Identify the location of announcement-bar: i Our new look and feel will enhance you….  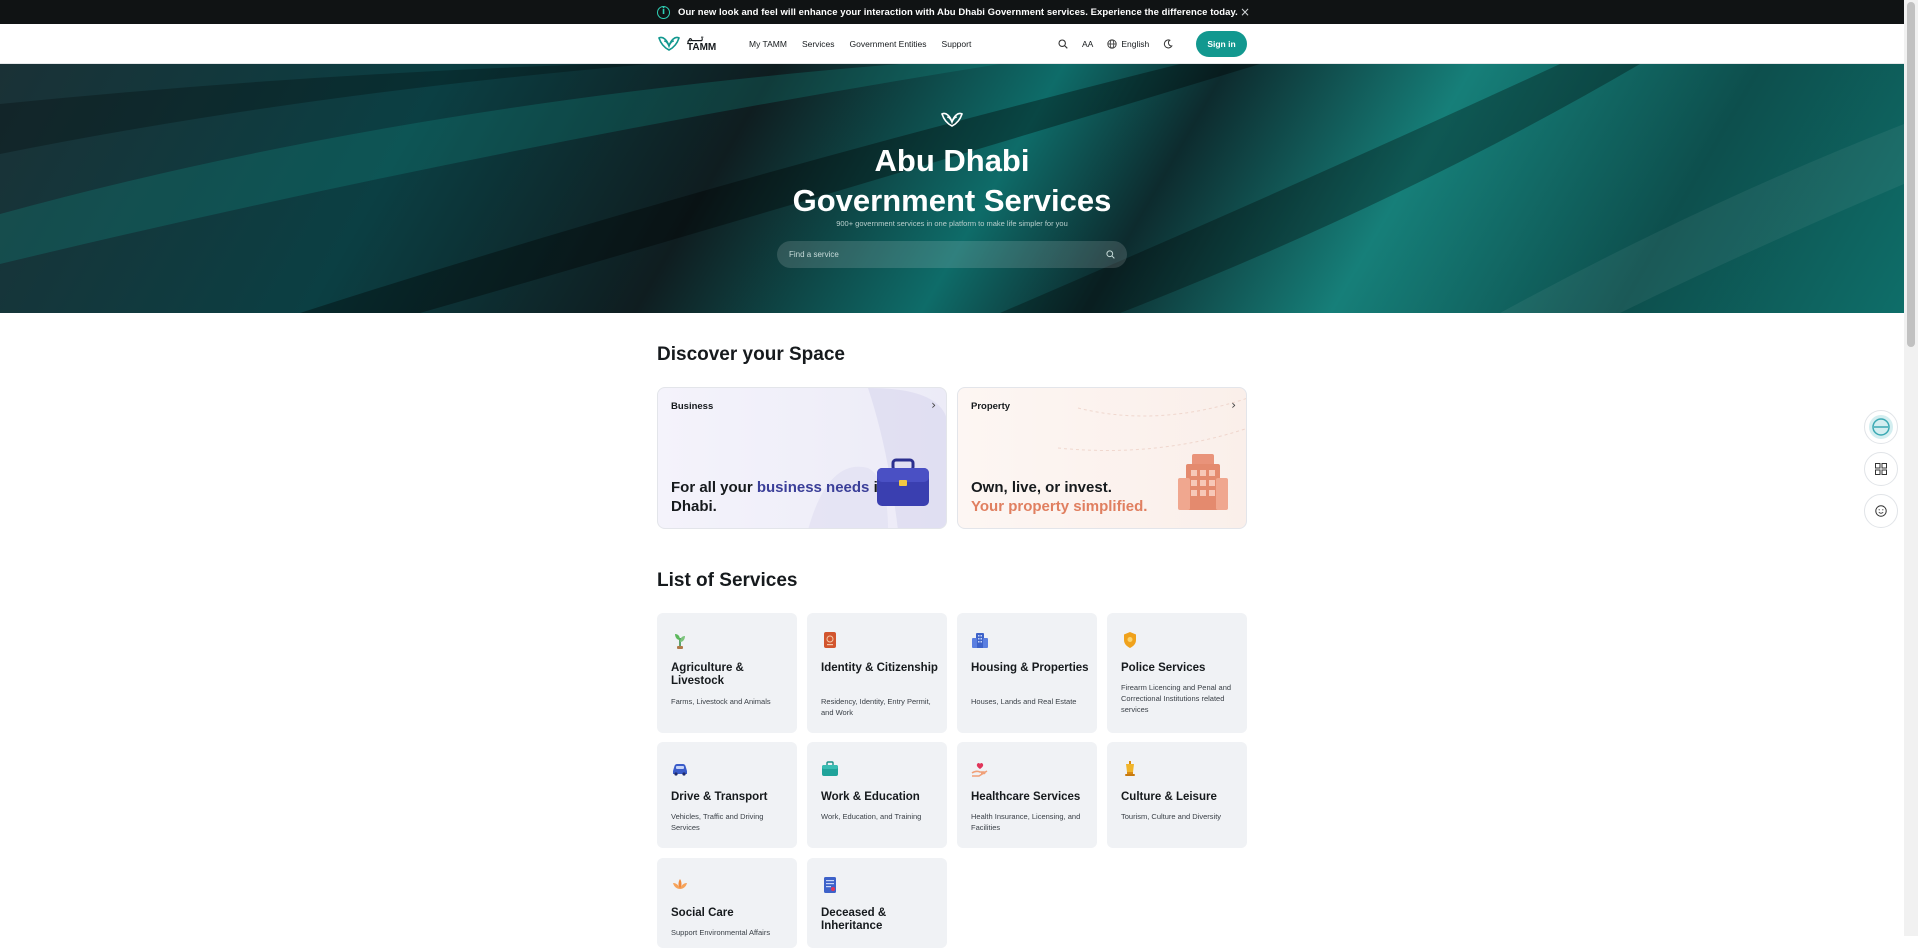
(952, 12).